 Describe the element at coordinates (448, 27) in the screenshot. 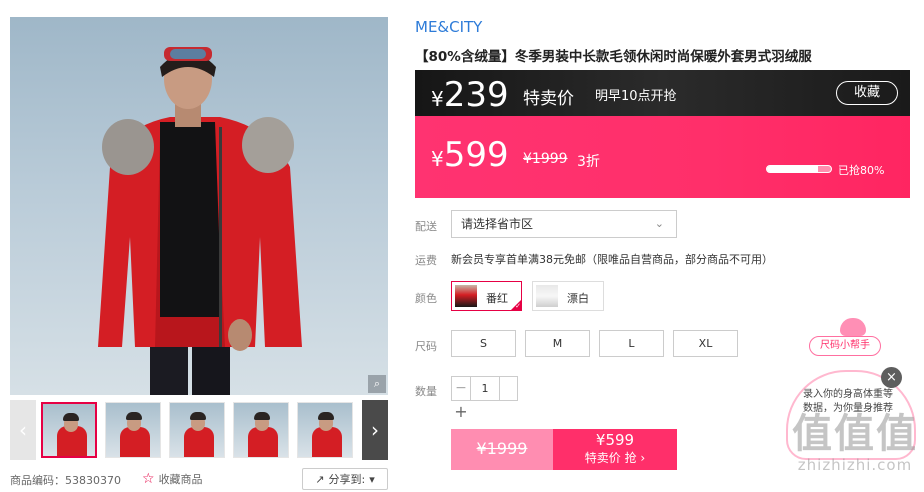

I see `brand-link: ME&CITY` at that location.